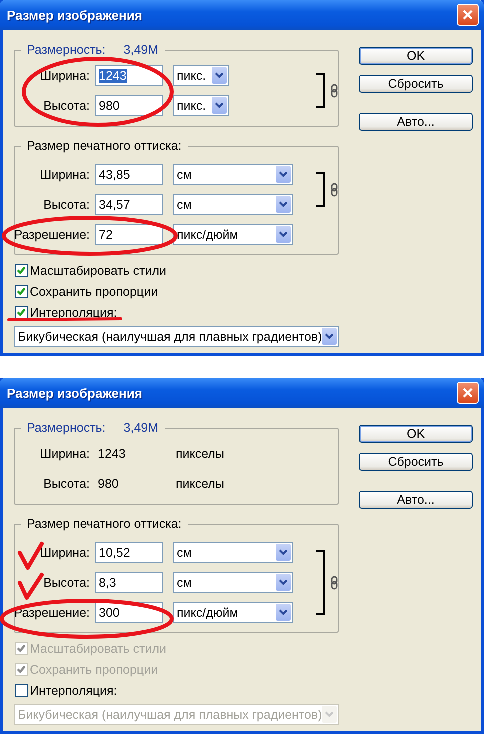 This screenshot has width=484, height=737. I want to click on input-field: 72, so click(129, 234).